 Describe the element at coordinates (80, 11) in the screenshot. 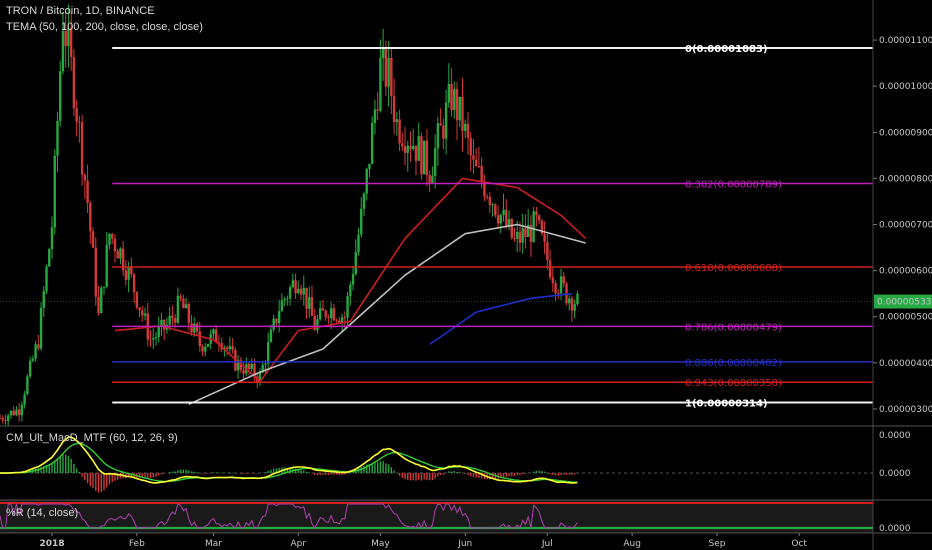

I see `symbol-title: TRON / Bitcoin, 1D, BINANCE` at that location.